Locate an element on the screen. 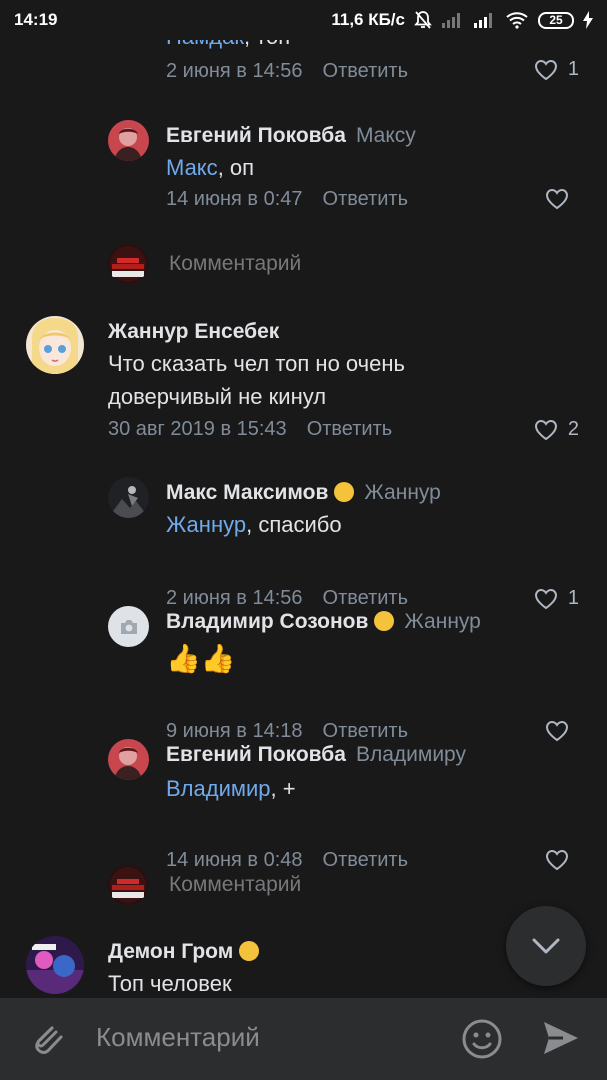 This screenshot has width=607, height=1080. status-bar: 14:19 11,6 КБ/с 25 is located at coordinates (303, 20).